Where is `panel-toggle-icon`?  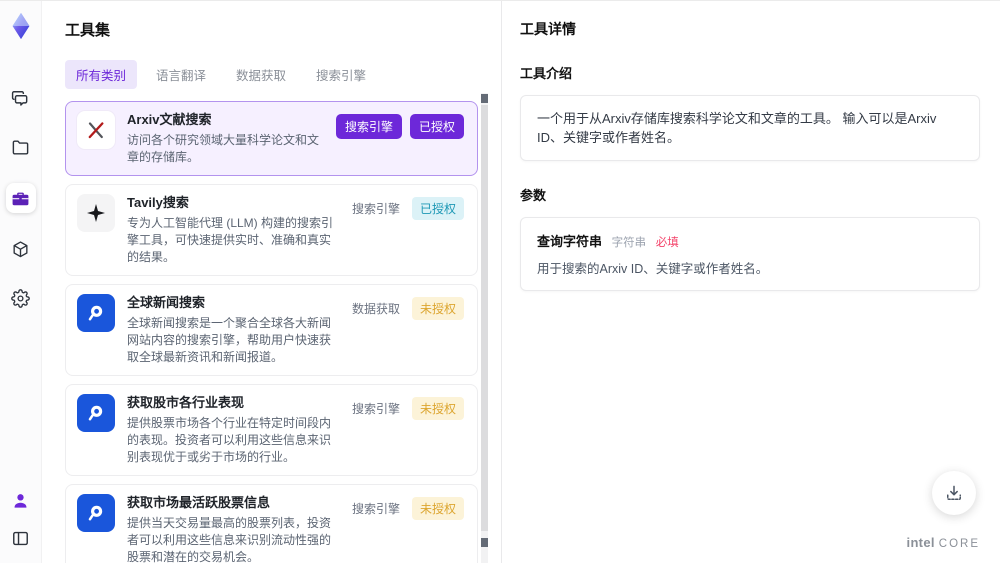 panel-toggle-icon is located at coordinates (21, 538).